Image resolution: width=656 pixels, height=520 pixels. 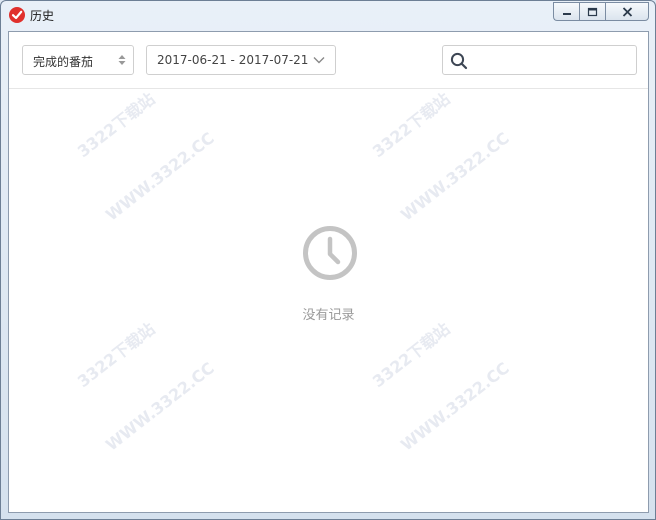 What do you see at coordinates (17, 15) in the screenshot?
I see `app-logo-icon` at bounding box center [17, 15].